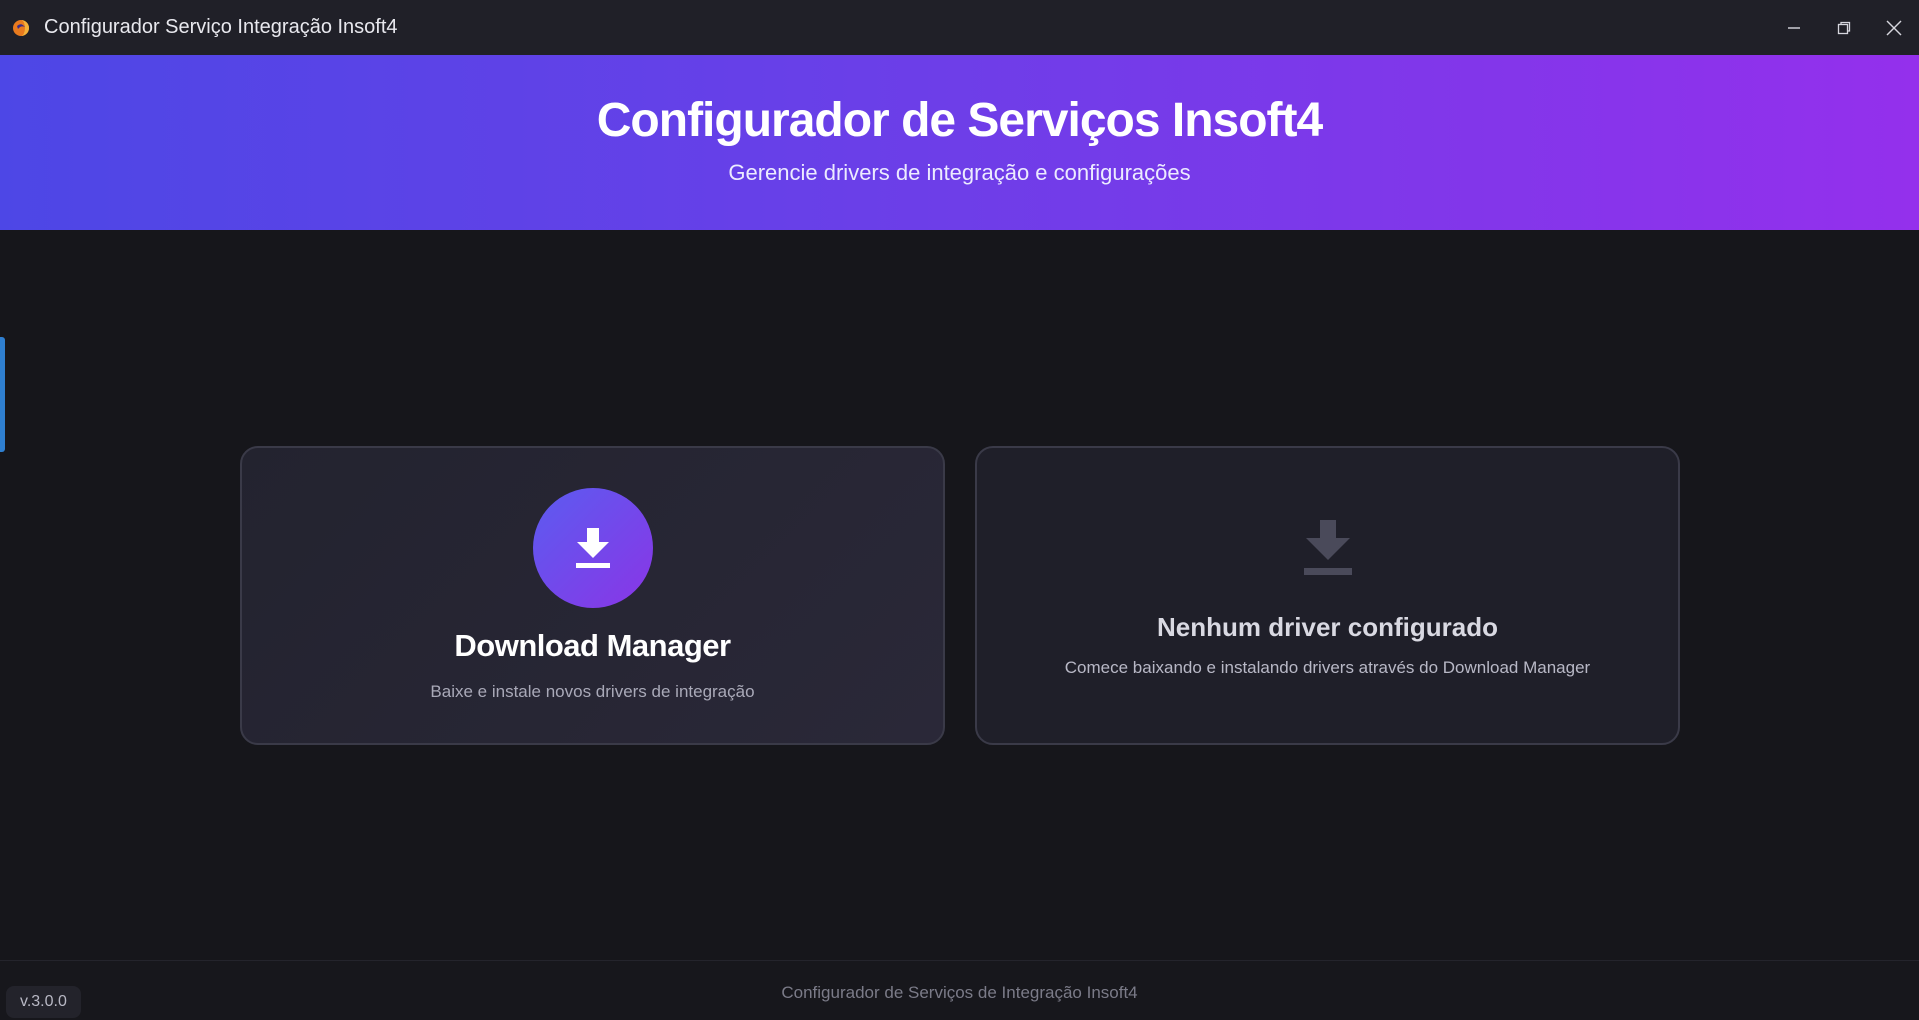  I want to click on title-bar: Configurador Serviço Integração Insoft4, so click(959, 27).